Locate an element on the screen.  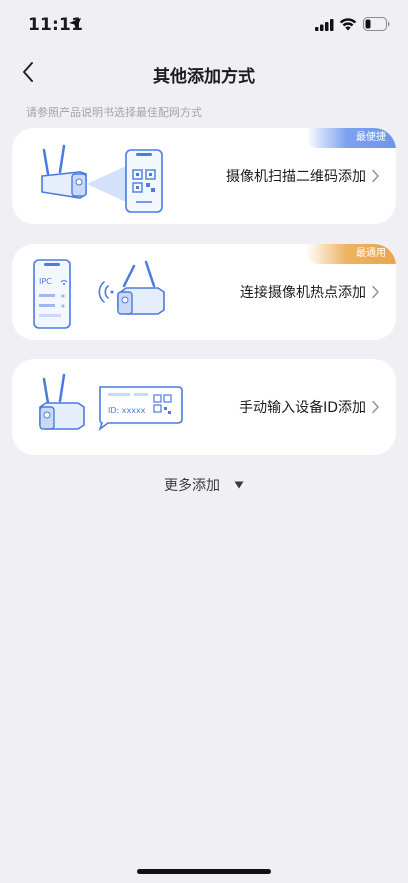
manual-id-add-label: 手动输入设备ID添加 is located at coordinates (302, 408).